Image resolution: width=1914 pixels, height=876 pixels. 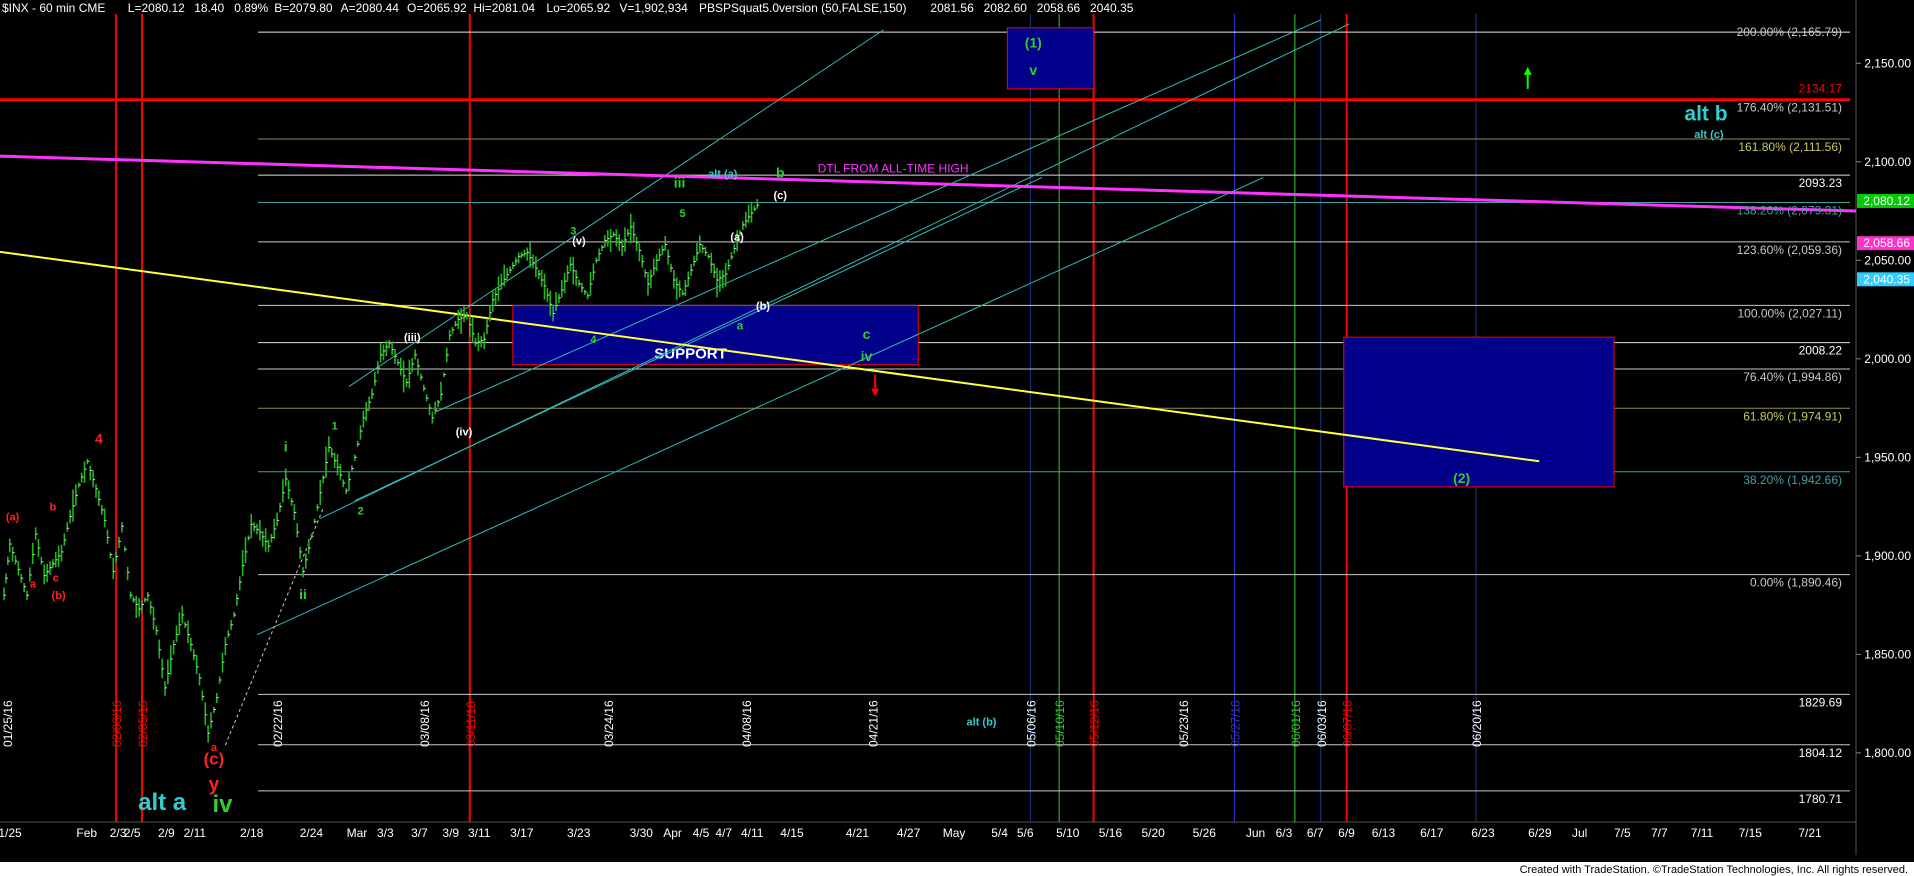 I want to click on level-label-7: 2008.22, so click(x=1821, y=351).